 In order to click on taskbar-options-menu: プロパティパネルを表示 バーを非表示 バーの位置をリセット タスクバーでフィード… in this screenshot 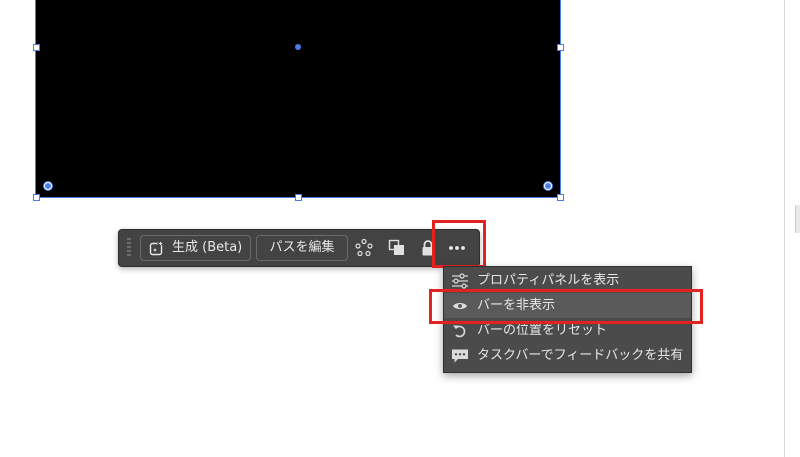, I will do `click(567, 319)`.